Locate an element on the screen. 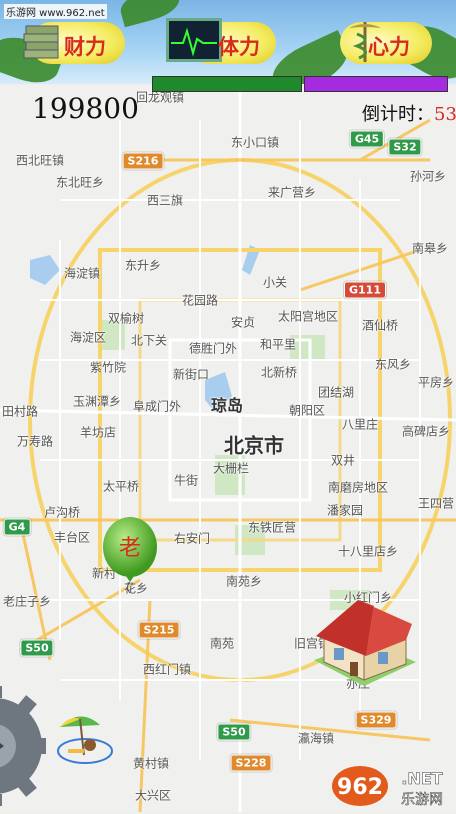  map-label: 老庄子乡 is located at coordinates (27, 601).